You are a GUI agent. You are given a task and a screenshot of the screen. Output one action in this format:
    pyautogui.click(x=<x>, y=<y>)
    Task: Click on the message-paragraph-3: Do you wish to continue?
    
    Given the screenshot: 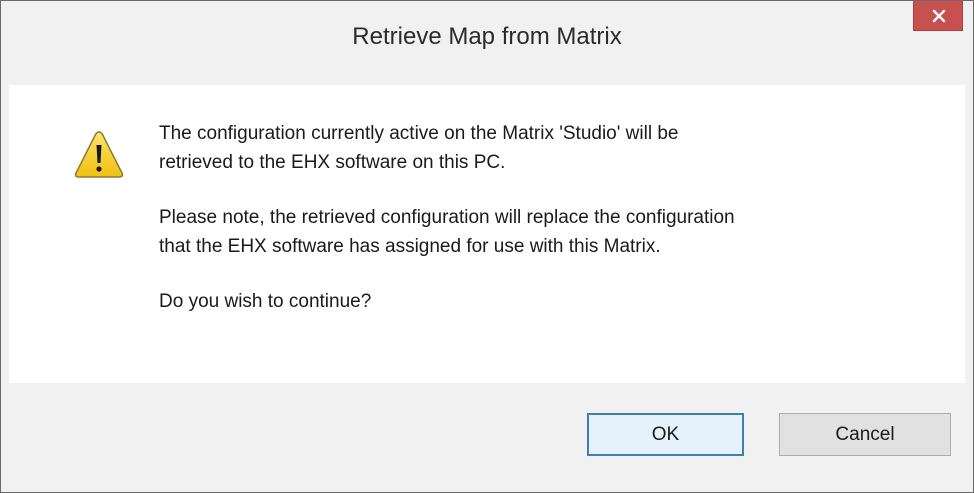 What is the action you would take?
    pyautogui.click(x=265, y=301)
    